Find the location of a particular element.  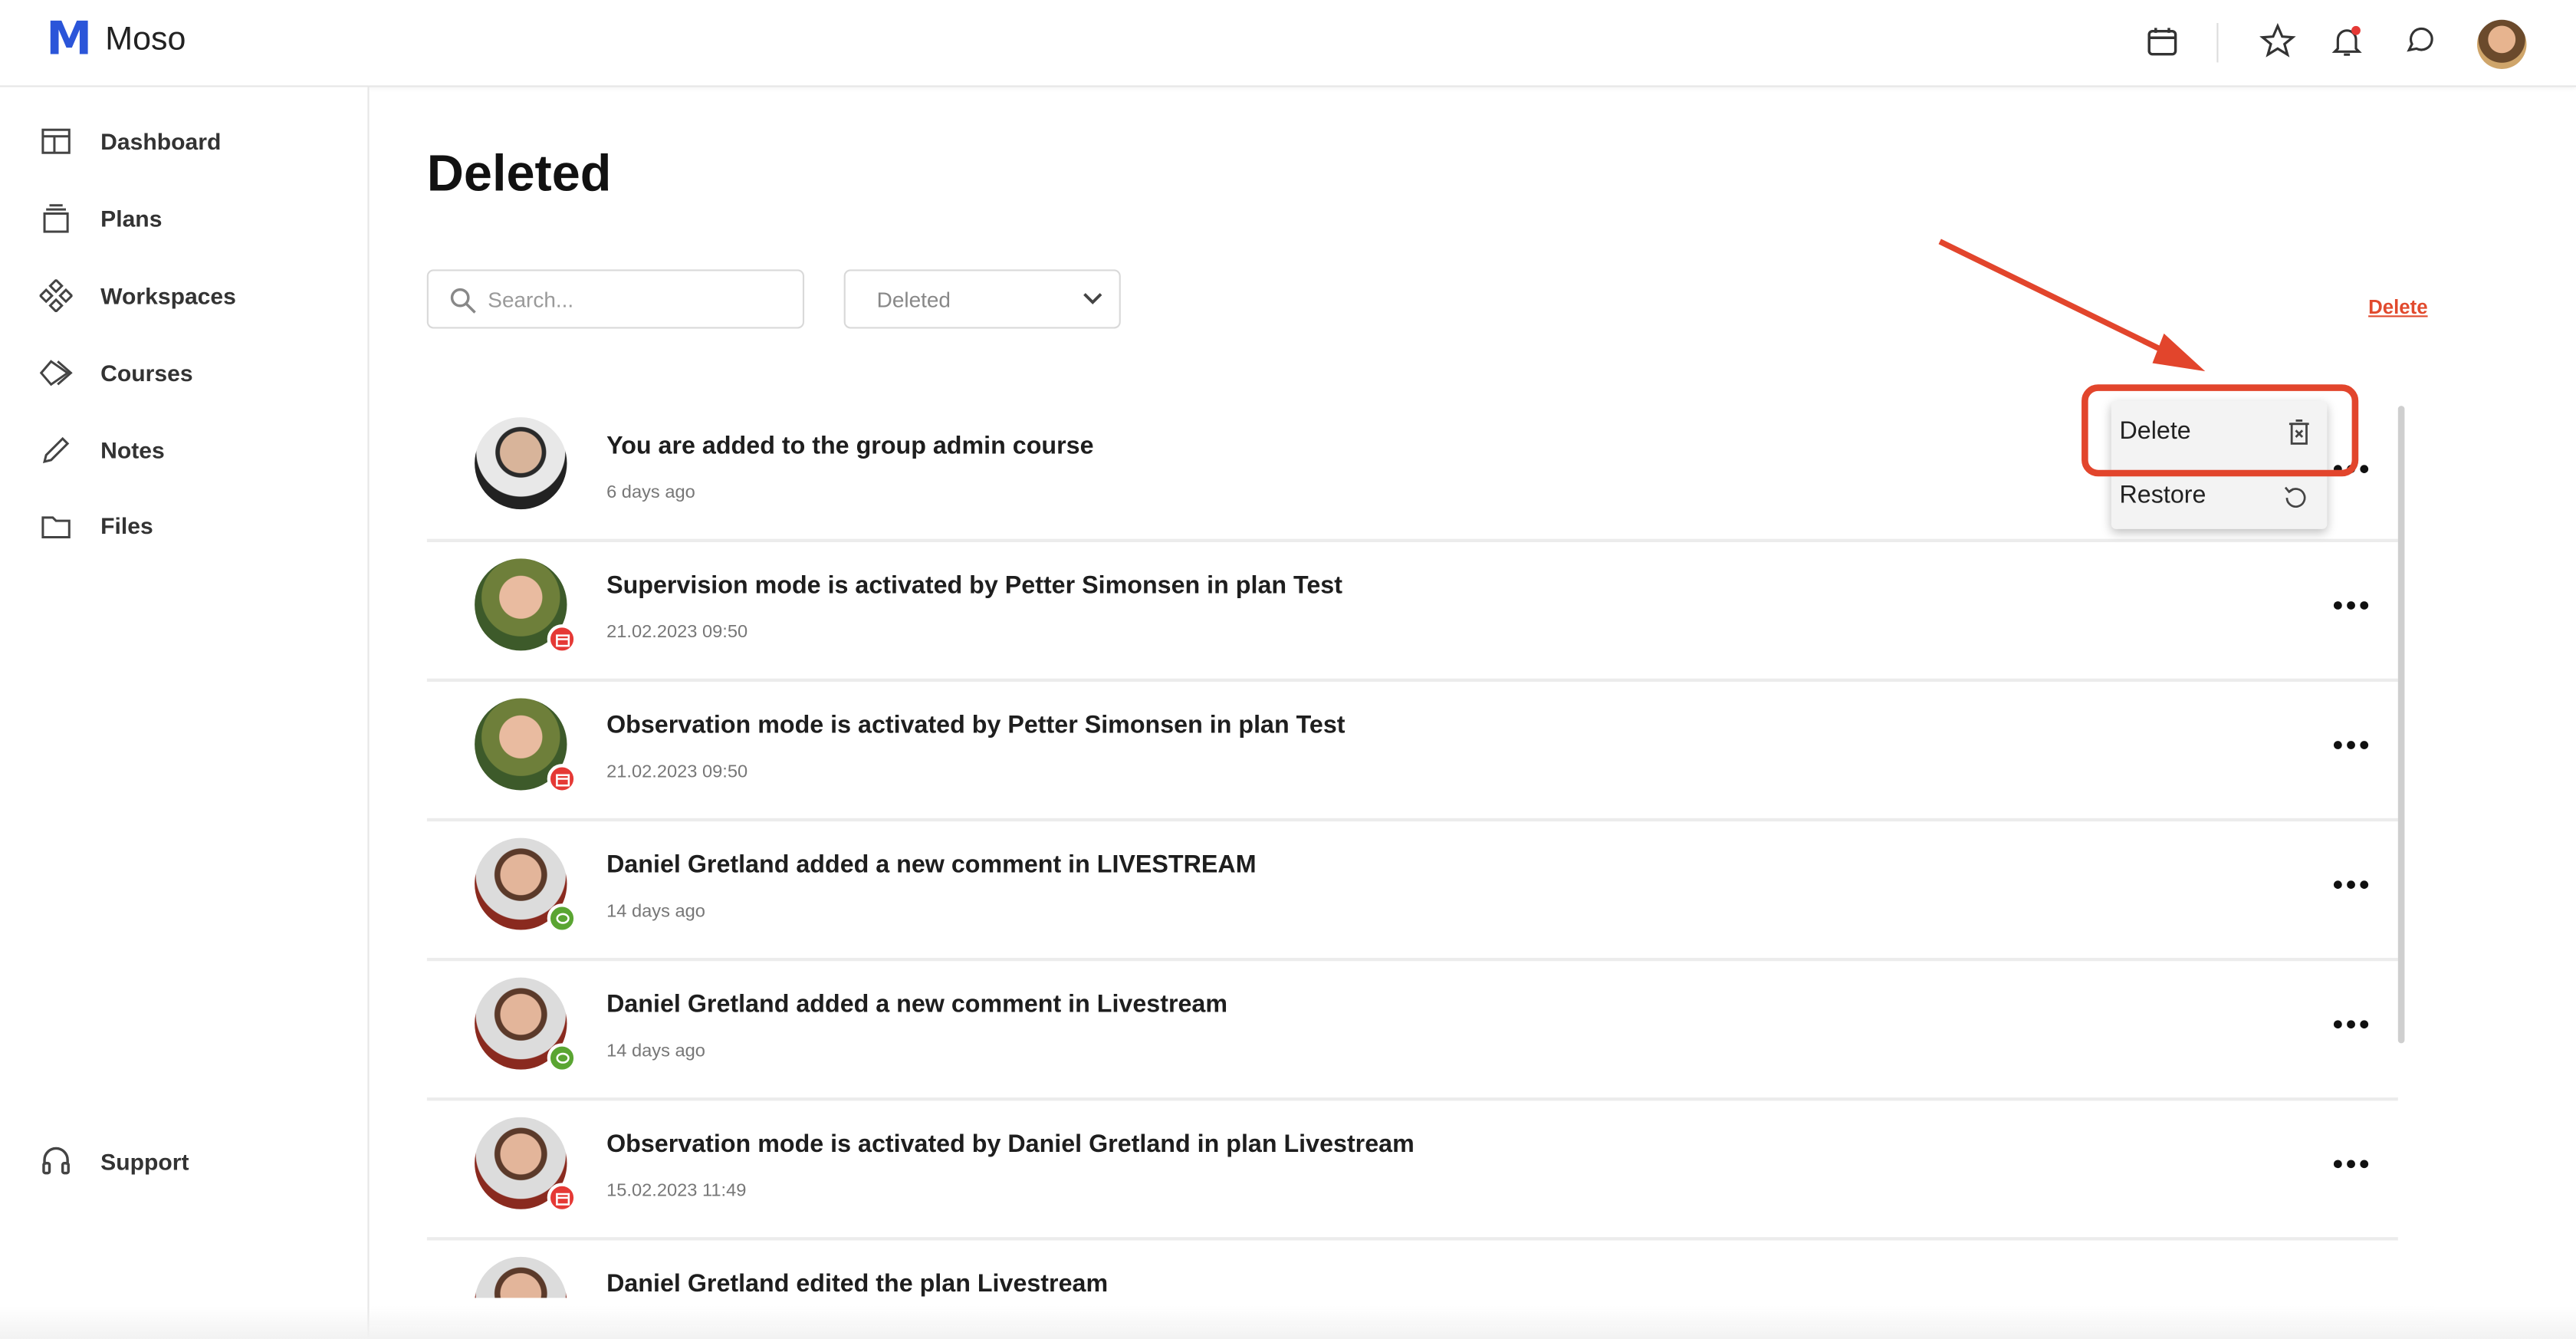

filter-select: Deleted is located at coordinates (982, 299).